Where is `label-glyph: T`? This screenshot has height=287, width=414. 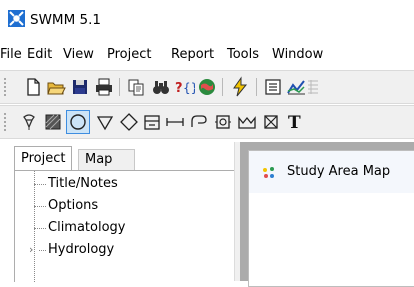
label-glyph: T is located at coordinates (294, 123).